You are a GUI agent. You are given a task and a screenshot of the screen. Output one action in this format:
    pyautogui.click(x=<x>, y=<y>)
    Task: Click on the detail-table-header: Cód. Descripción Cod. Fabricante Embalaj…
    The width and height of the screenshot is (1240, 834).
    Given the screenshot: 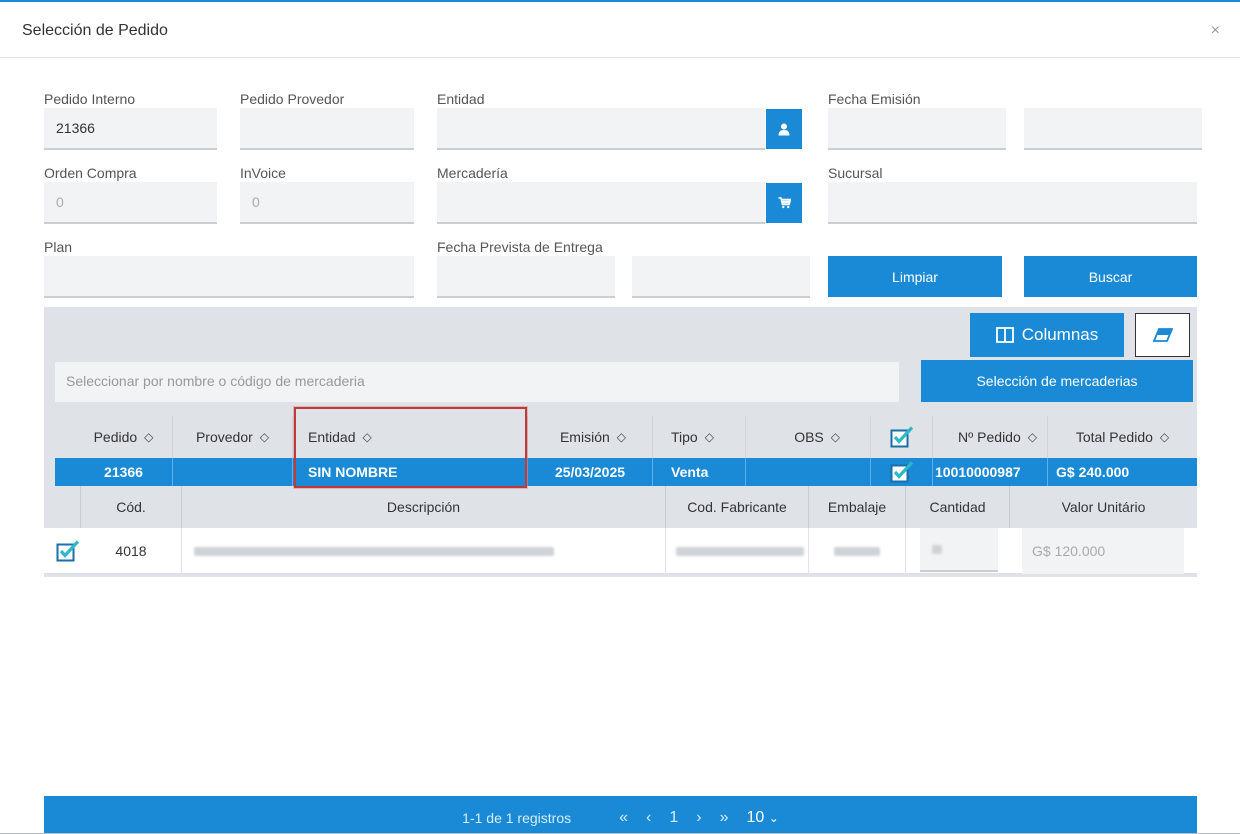 What is the action you would take?
    pyautogui.click(x=620, y=507)
    